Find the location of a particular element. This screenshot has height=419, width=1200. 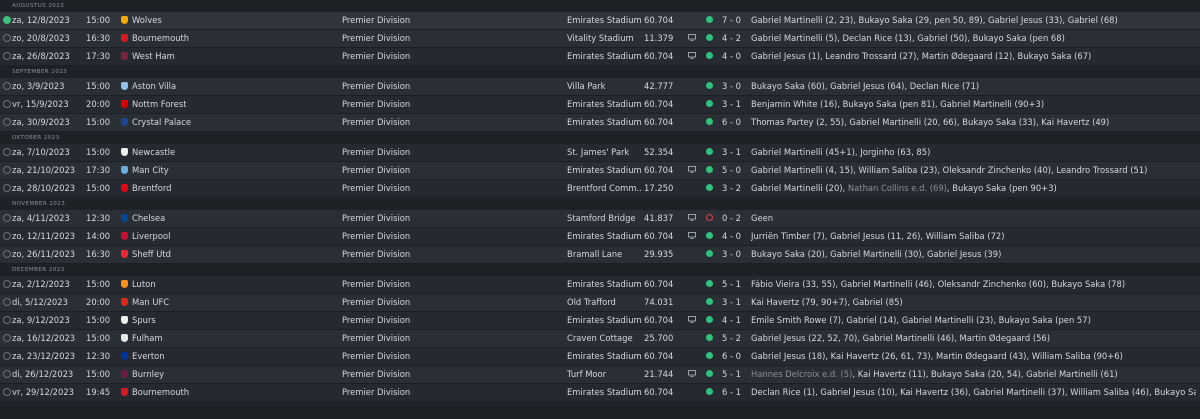

match-time: 15:00 is located at coordinates (98, 284).